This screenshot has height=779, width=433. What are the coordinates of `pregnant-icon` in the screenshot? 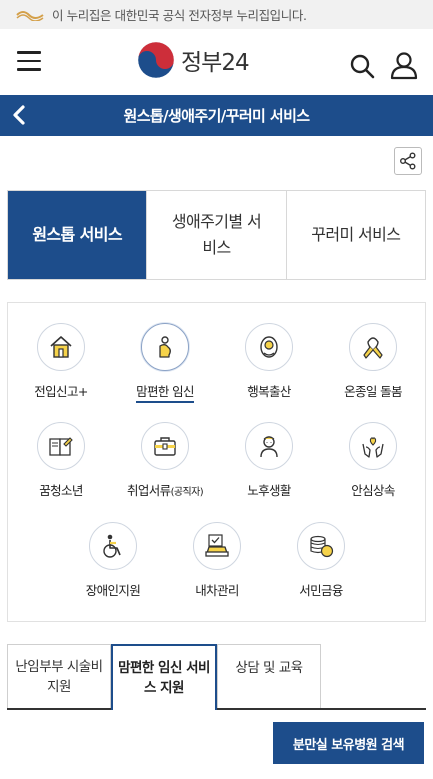 It's located at (165, 347).